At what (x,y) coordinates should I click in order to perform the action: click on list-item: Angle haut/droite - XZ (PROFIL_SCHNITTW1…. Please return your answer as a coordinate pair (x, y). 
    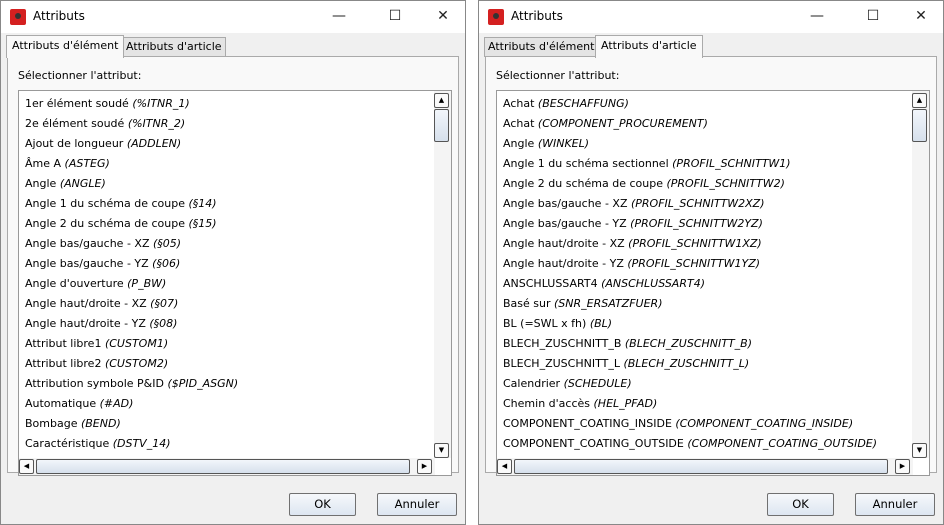
    Looking at the image, I should click on (690, 244).